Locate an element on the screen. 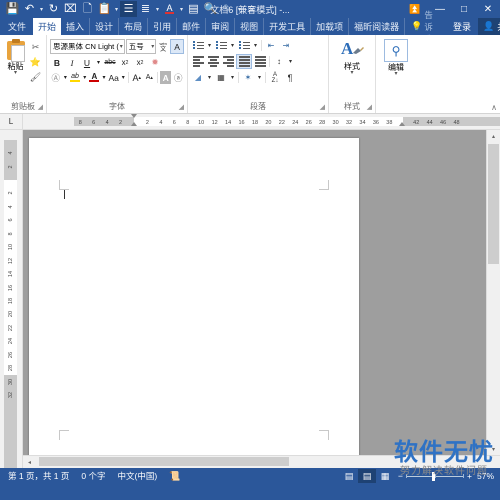  align-left-icon is located at coordinates (198, 61).